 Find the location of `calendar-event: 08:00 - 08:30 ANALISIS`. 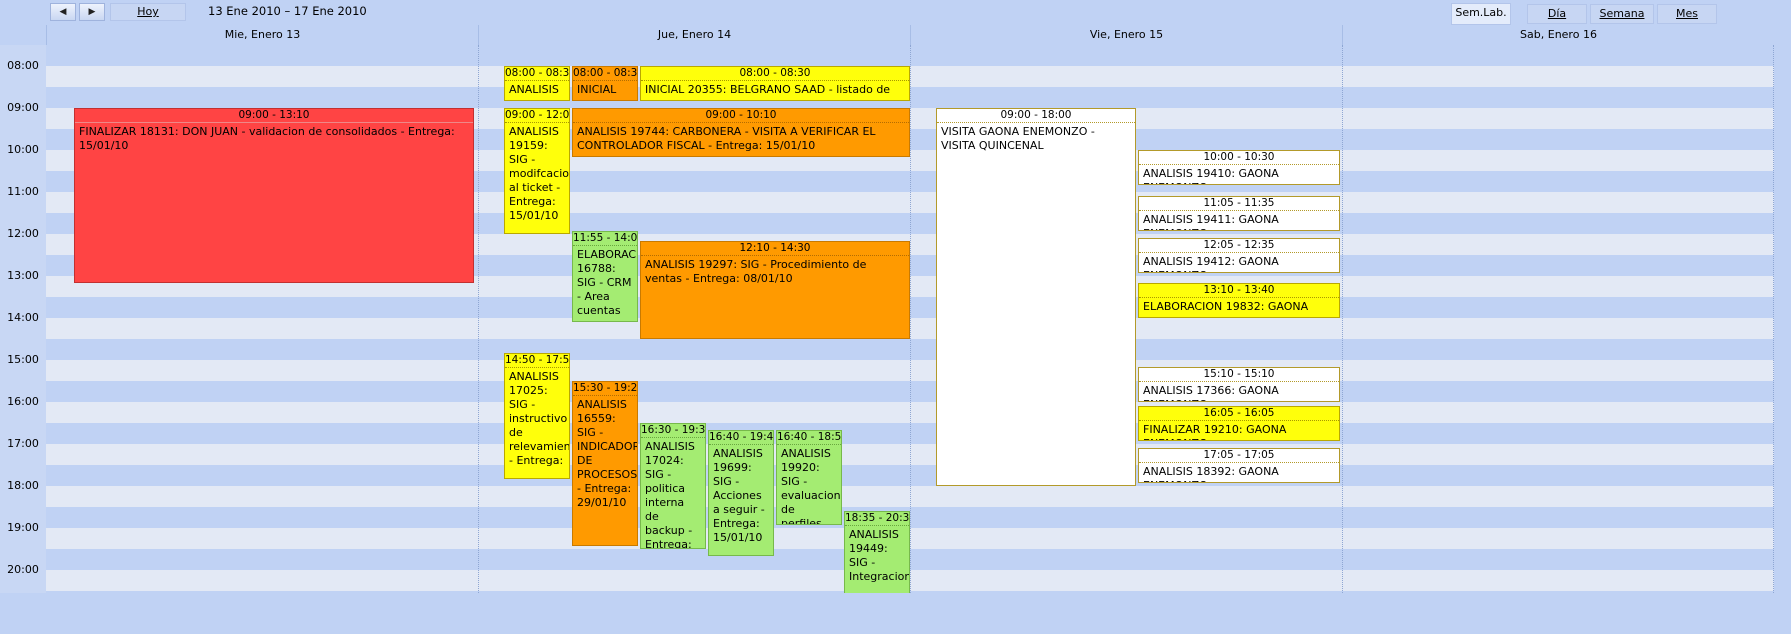

calendar-event: 08:00 - 08:30 ANALISIS is located at coordinates (537, 83).